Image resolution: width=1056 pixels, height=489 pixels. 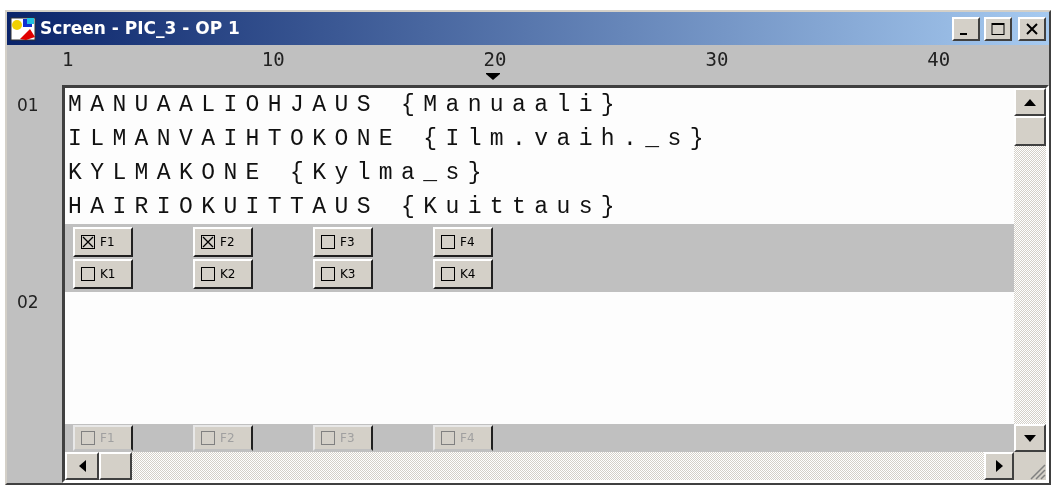 I want to click on ruler-marker-icon, so click(x=492, y=76).